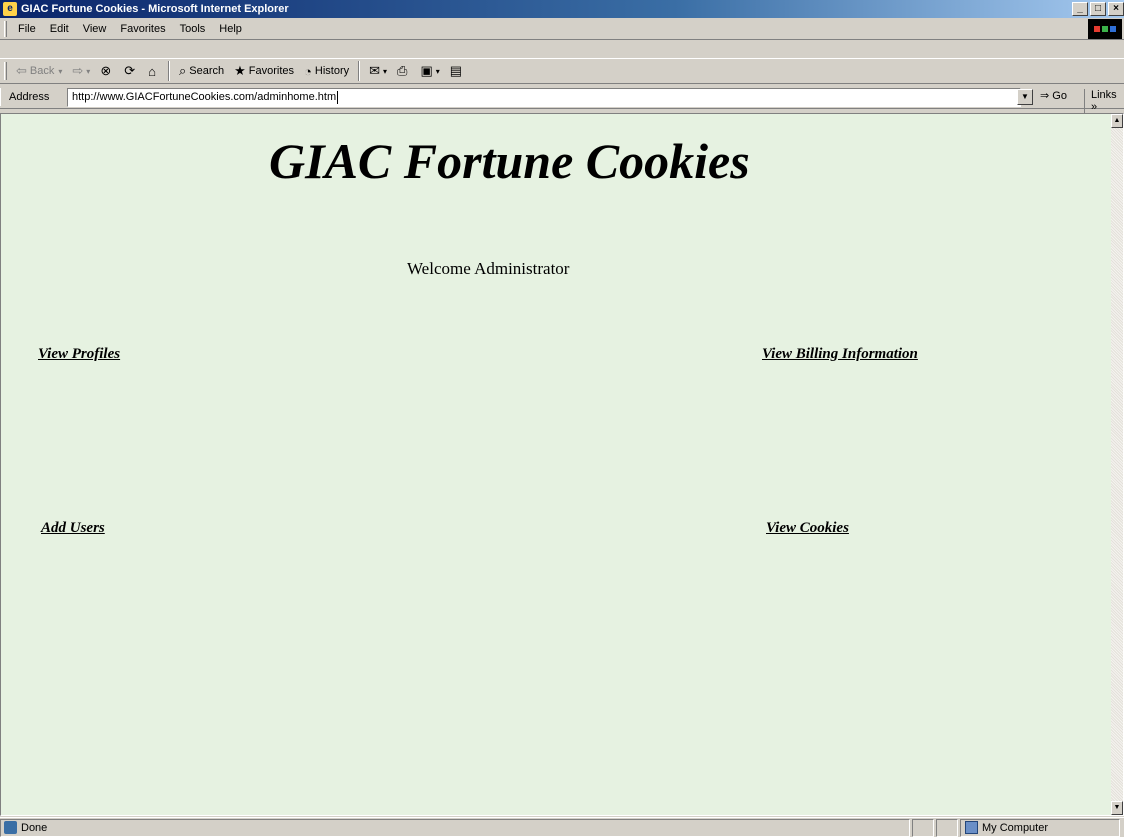 This screenshot has width=1124, height=837. I want to click on discuss-icon: ▤, so click(456, 70).